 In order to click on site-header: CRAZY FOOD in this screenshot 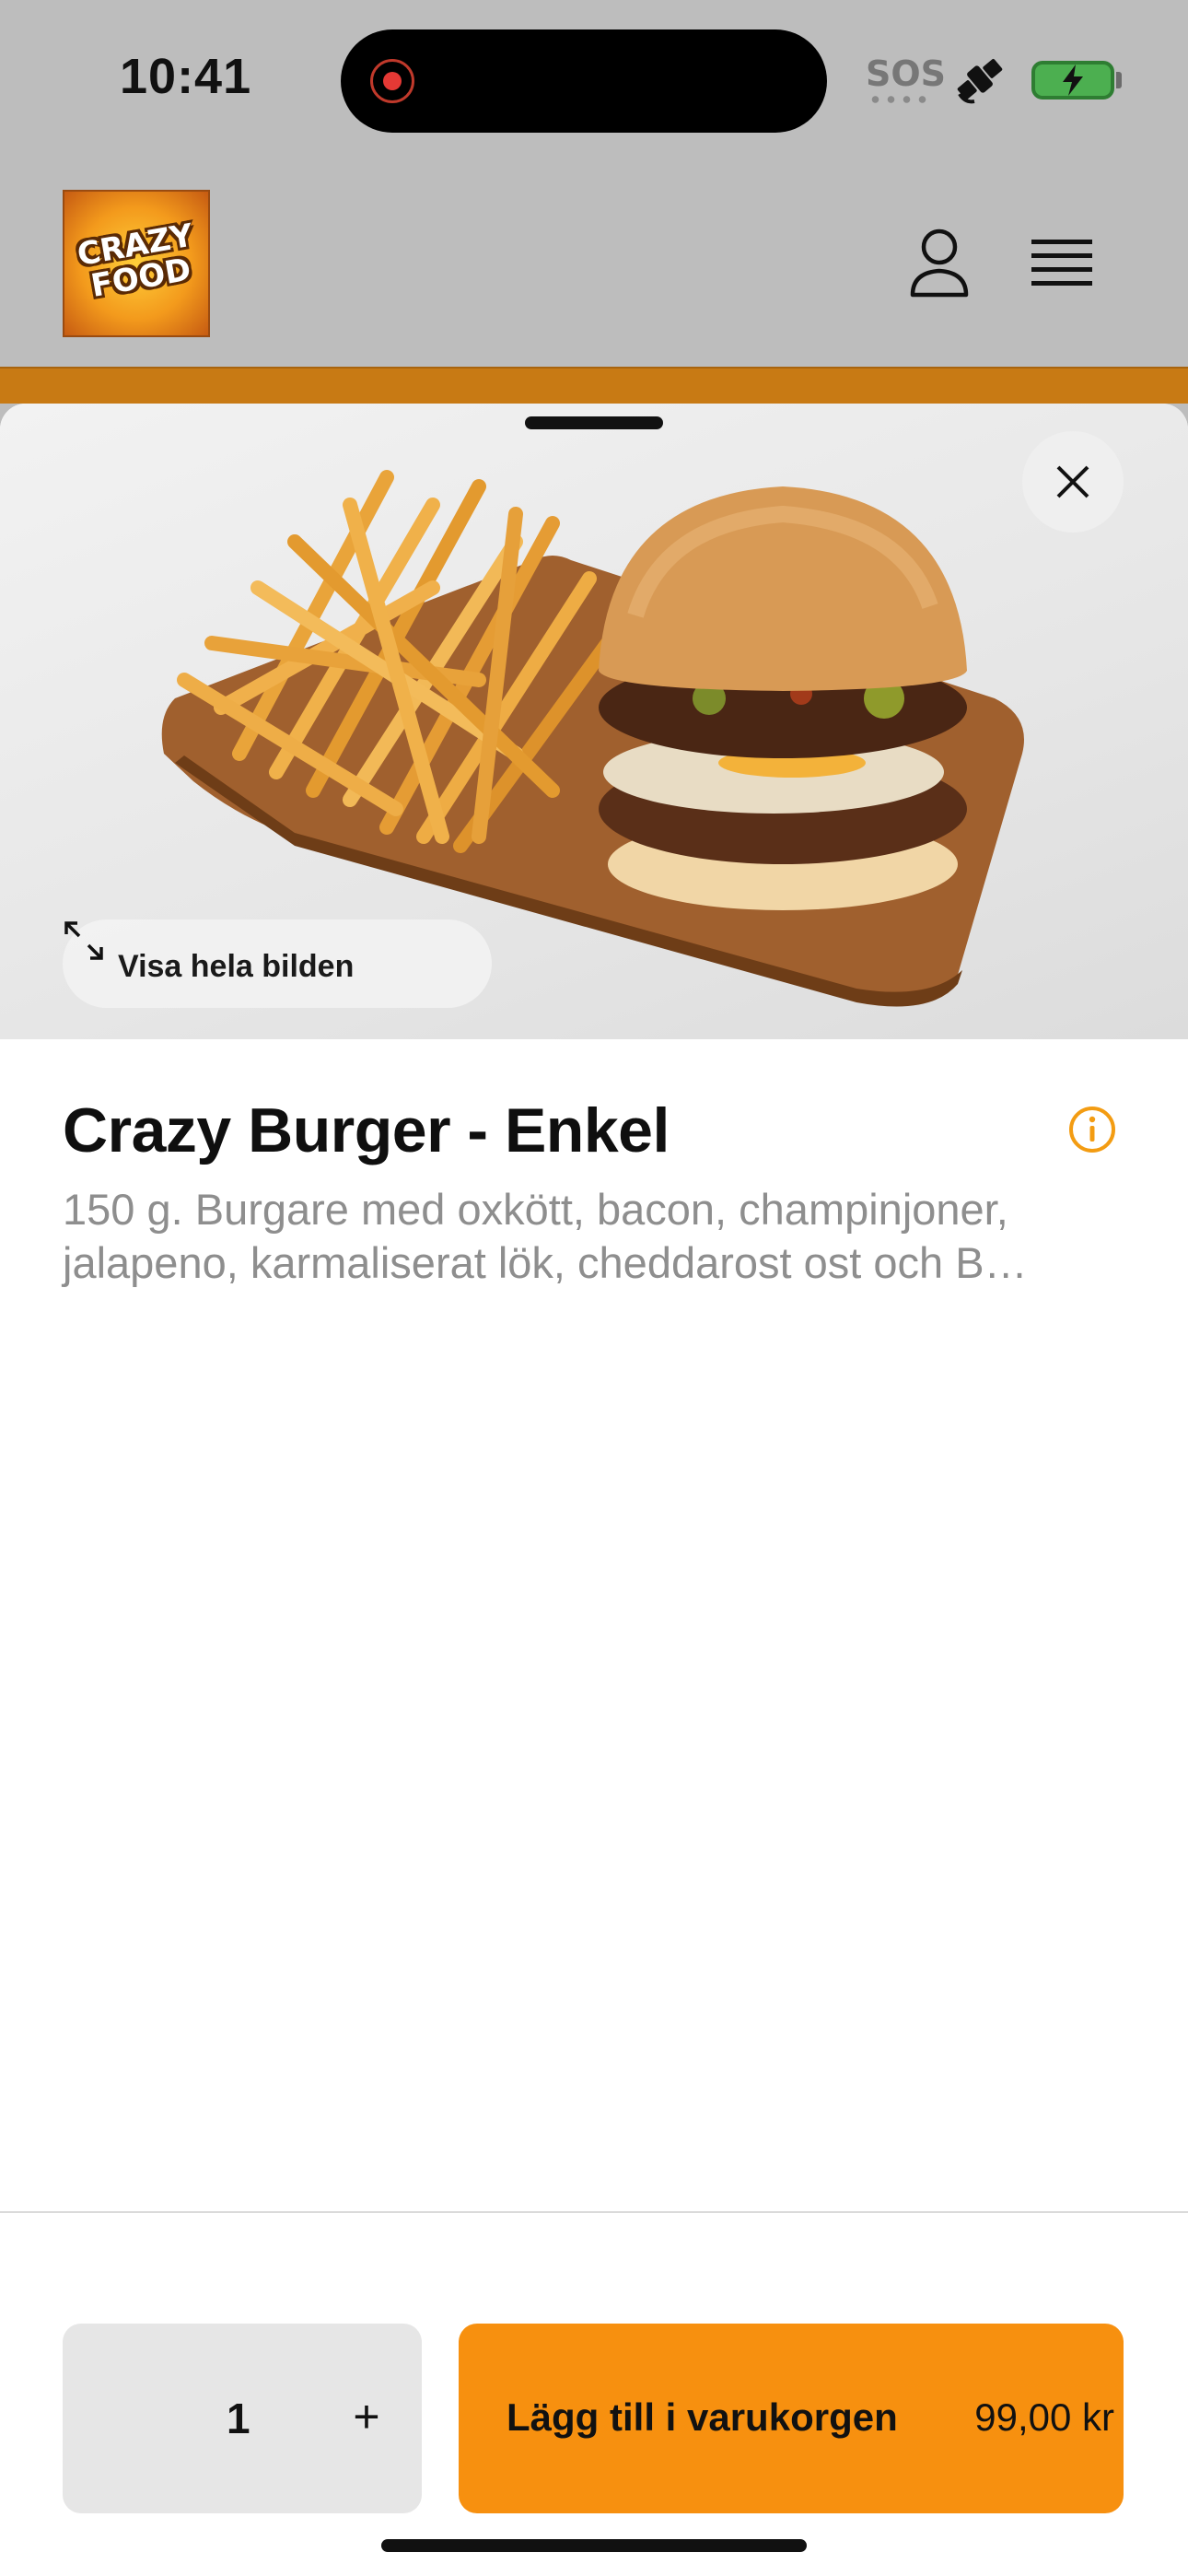, I will do `click(594, 266)`.